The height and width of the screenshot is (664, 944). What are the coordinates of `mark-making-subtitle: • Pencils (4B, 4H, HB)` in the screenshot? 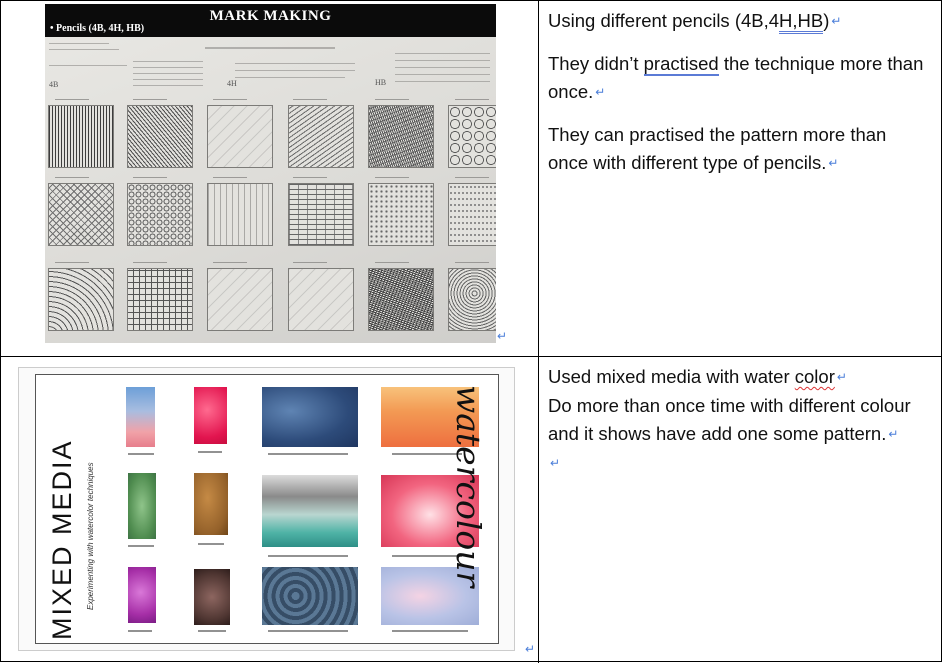 It's located at (97, 28).